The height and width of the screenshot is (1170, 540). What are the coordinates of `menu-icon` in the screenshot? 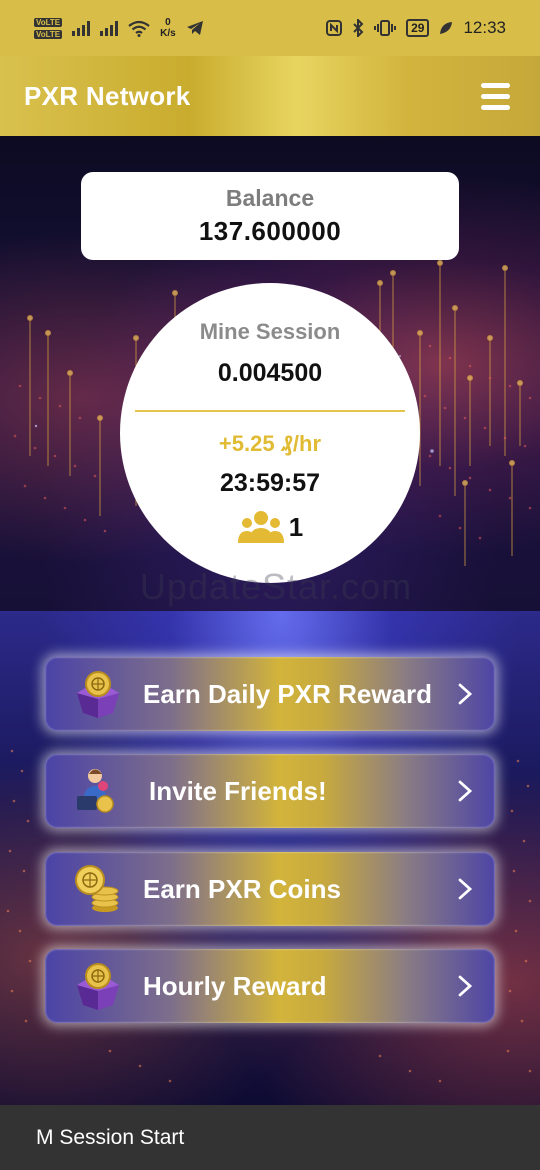 It's located at (495, 96).